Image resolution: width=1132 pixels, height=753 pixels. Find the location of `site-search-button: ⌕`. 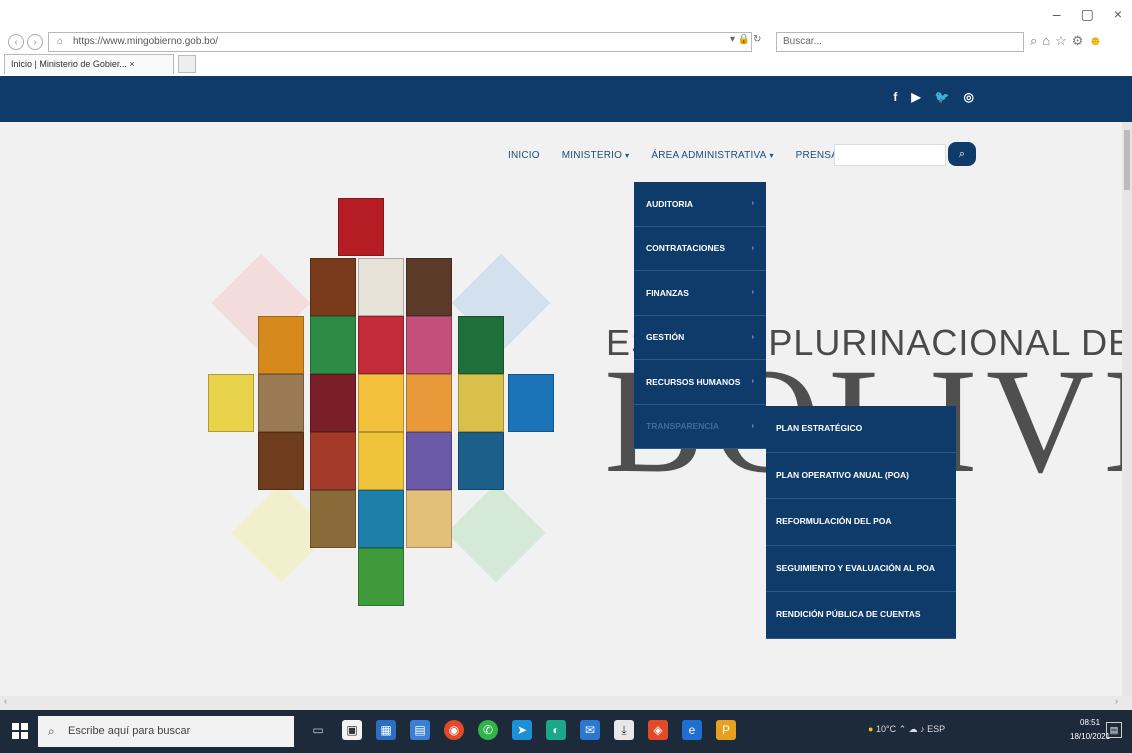

site-search-button: ⌕ is located at coordinates (962, 154).